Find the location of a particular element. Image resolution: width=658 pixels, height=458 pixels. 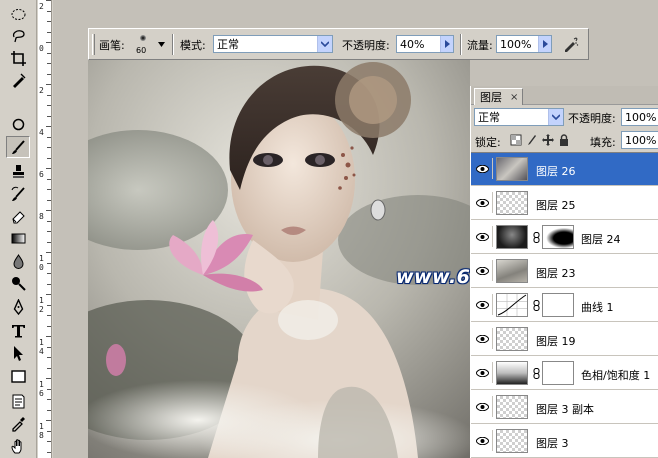

fill-input: 100% is located at coordinates (639, 140).